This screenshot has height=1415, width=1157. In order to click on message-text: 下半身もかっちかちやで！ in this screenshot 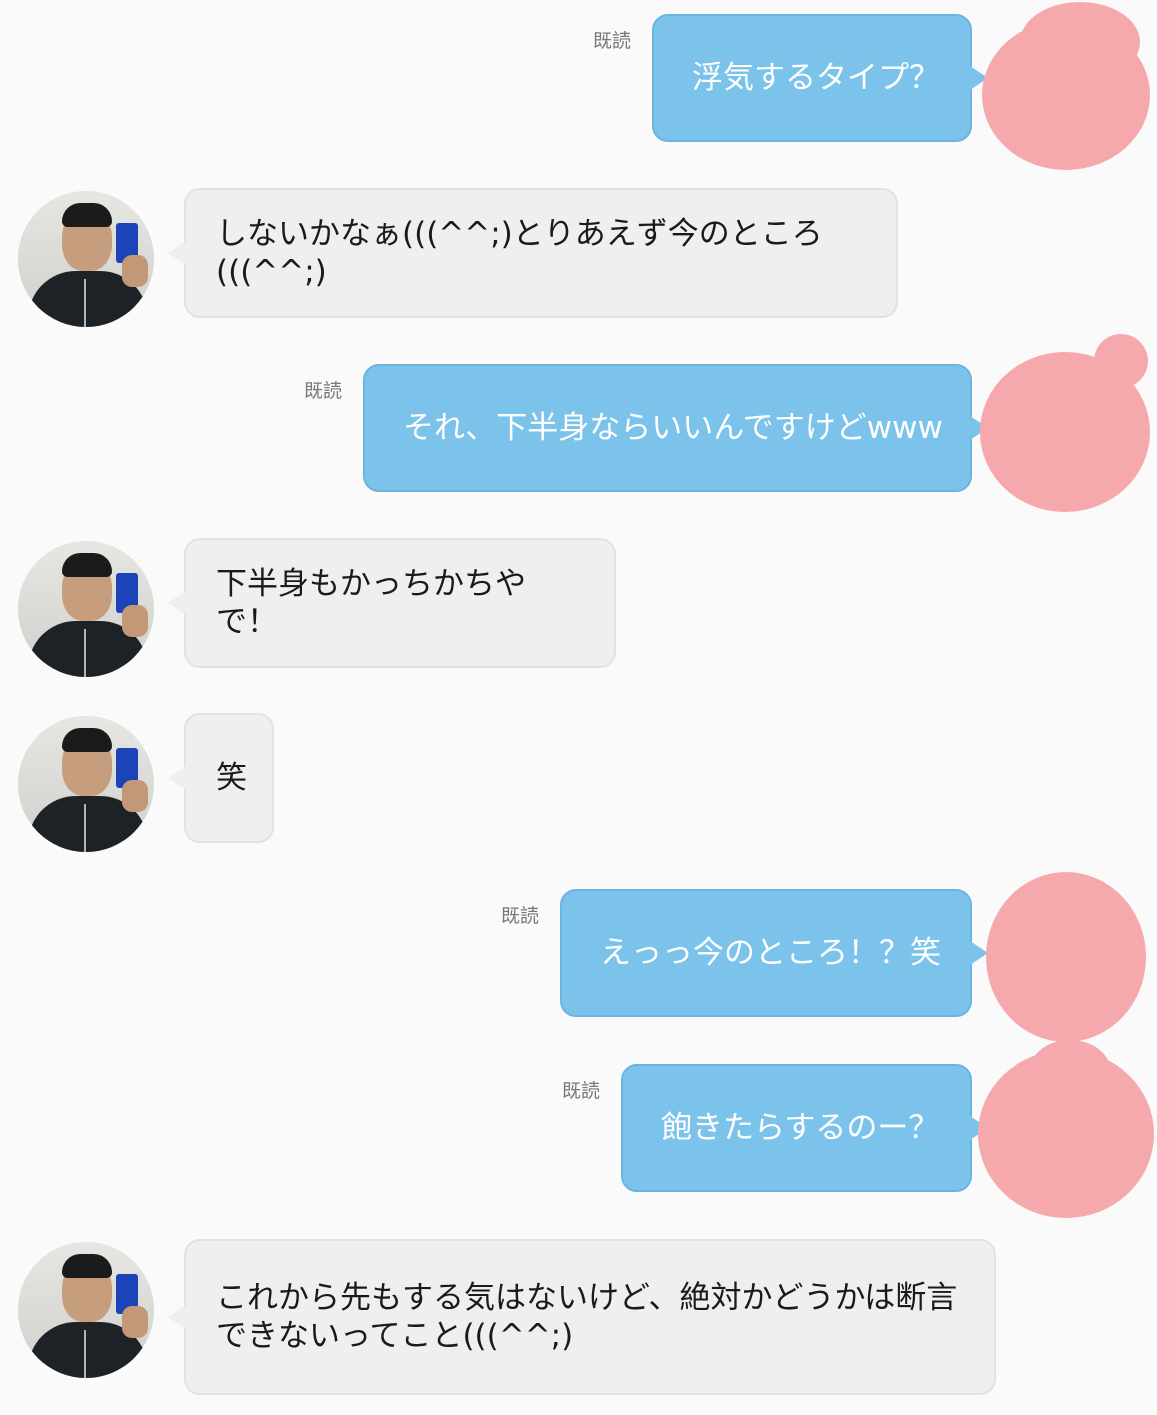, I will do `click(371, 603)`.